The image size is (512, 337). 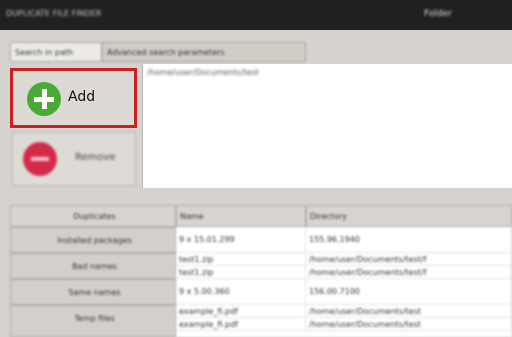 I want to click on cell-name: 9 x 5.00.360, so click(x=241, y=292).